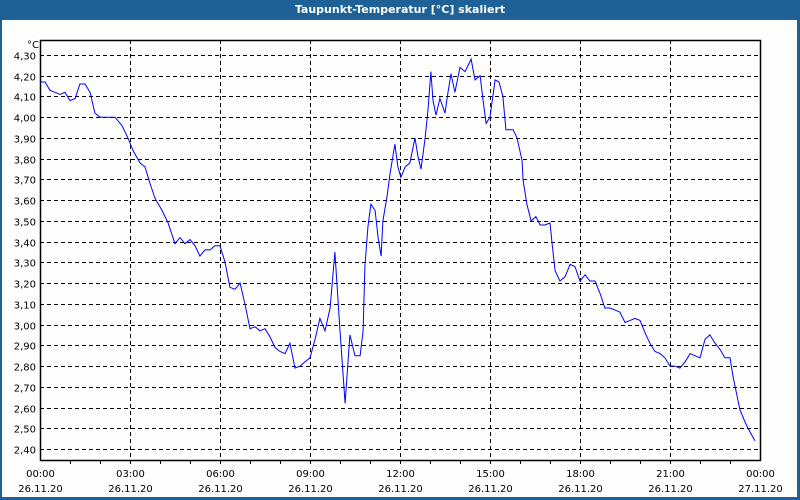 The height and width of the screenshot is (500, 800). I want to click on y-axis-unit-label: °C, so click(33, 45).